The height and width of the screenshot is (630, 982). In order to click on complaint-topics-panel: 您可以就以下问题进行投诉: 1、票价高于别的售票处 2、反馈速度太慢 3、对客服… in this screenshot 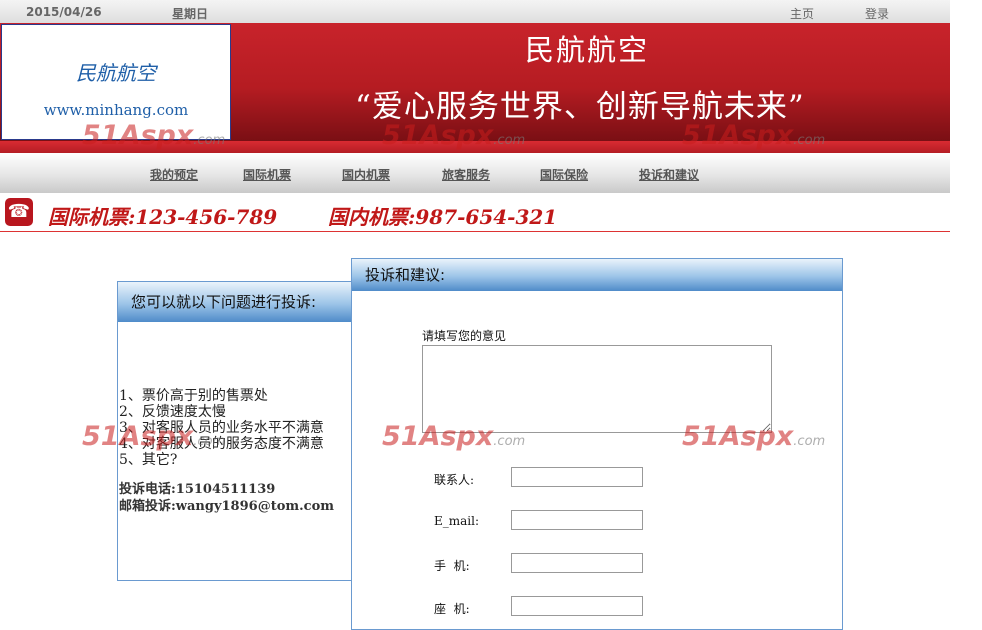, I will do `click(237, 431)`.